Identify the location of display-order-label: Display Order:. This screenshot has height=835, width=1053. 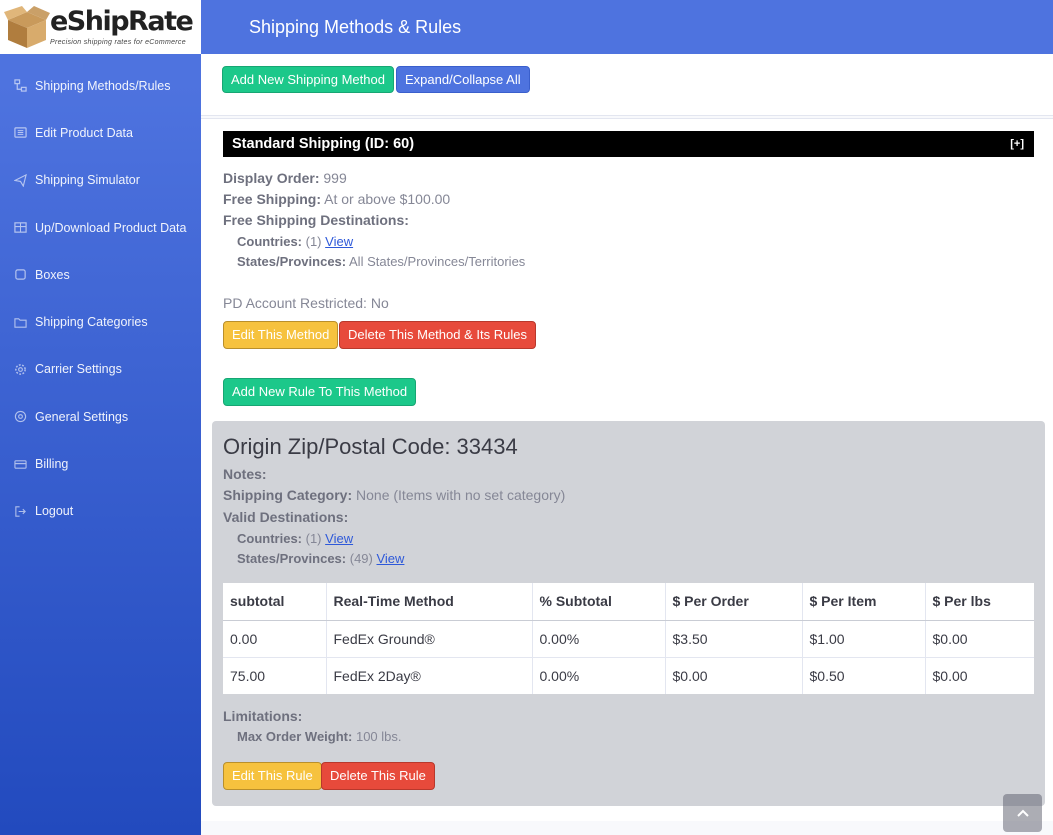
(271, 178).